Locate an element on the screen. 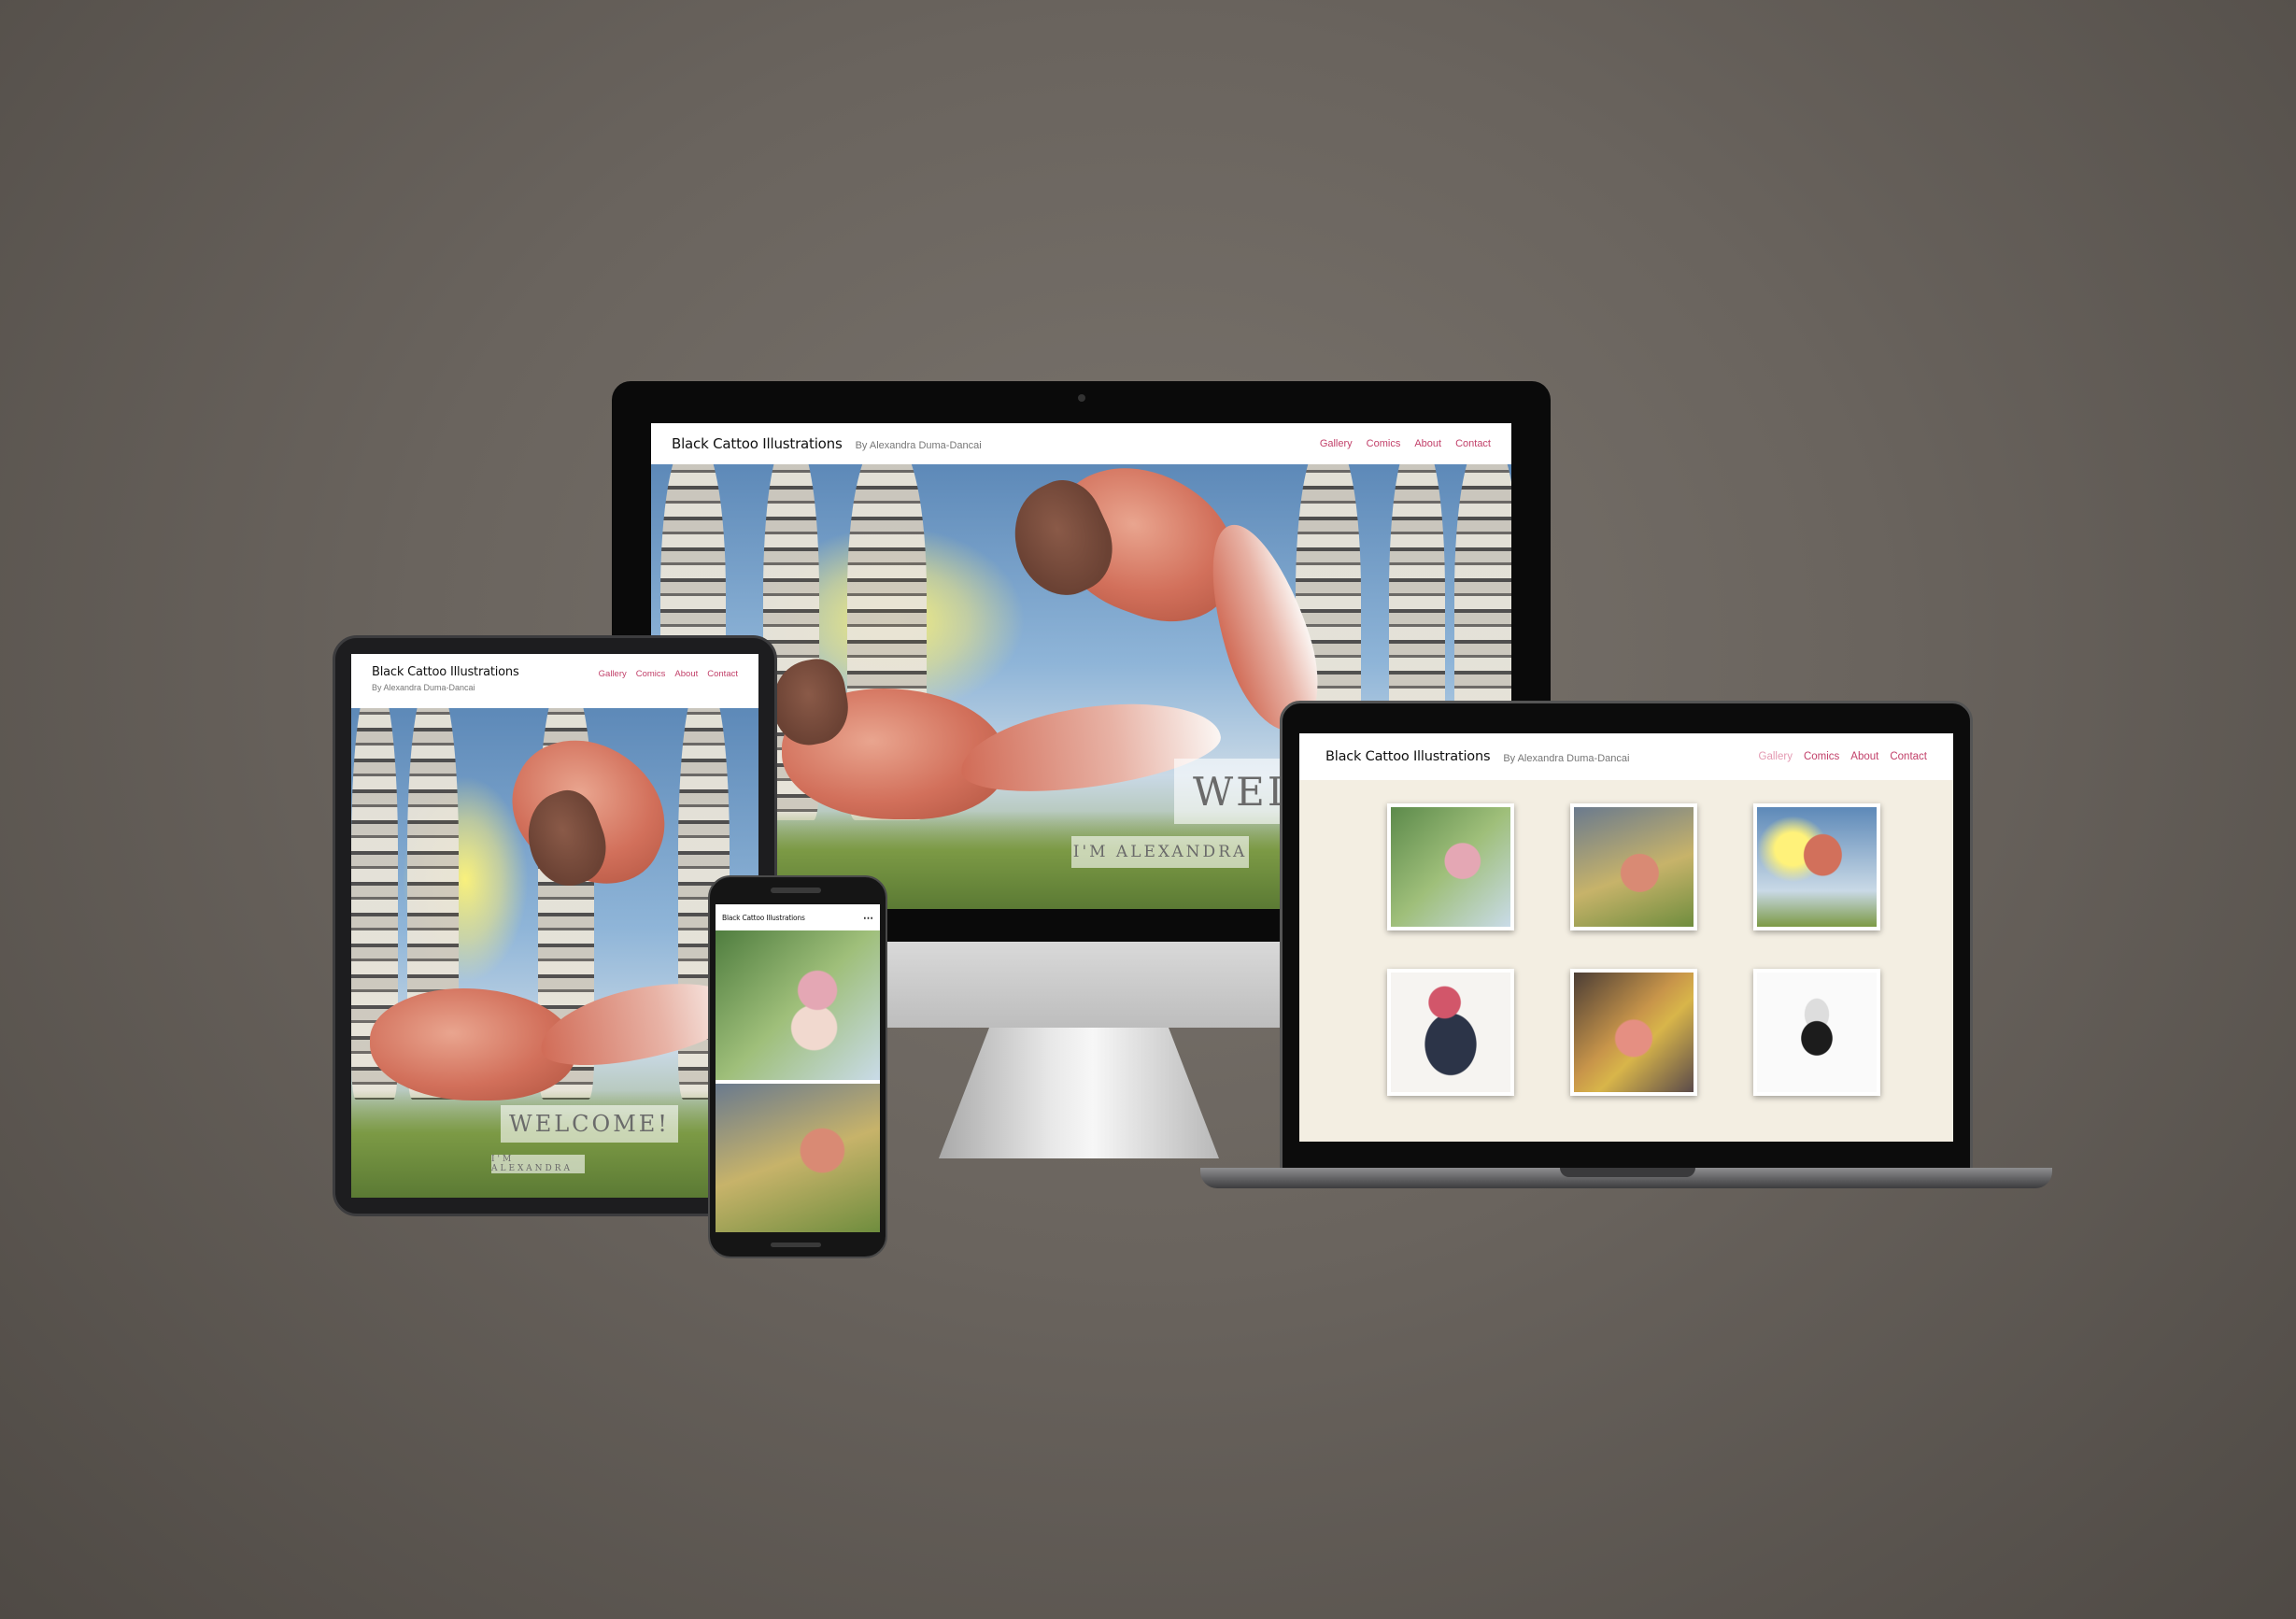  laptop-notch is located at coordinates (1628, 1172).